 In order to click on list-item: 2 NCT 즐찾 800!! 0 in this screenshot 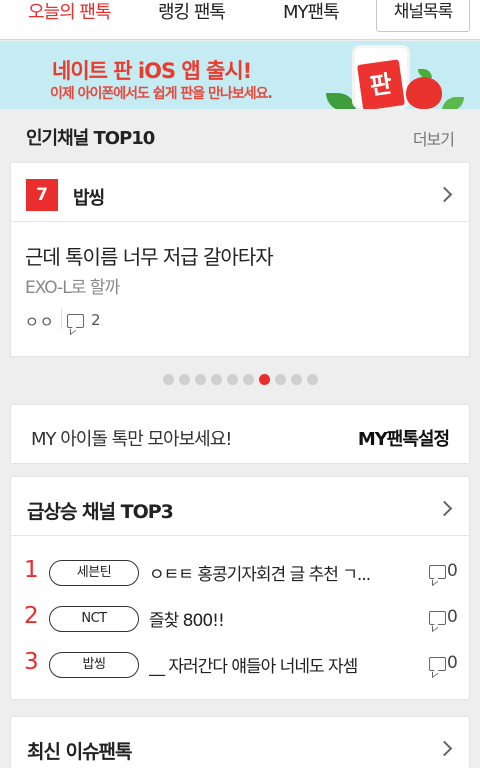, I will do `click(240, 619)`.